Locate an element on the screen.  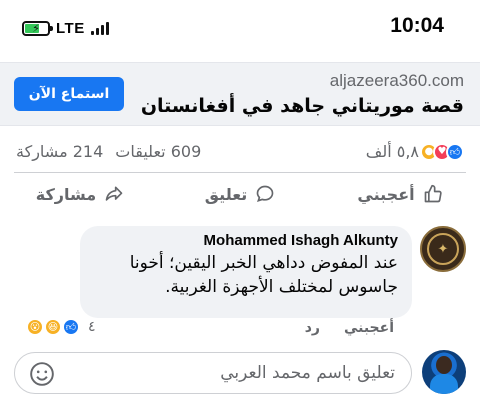
like-label: أعجبني is located at coordinates (386, 194).